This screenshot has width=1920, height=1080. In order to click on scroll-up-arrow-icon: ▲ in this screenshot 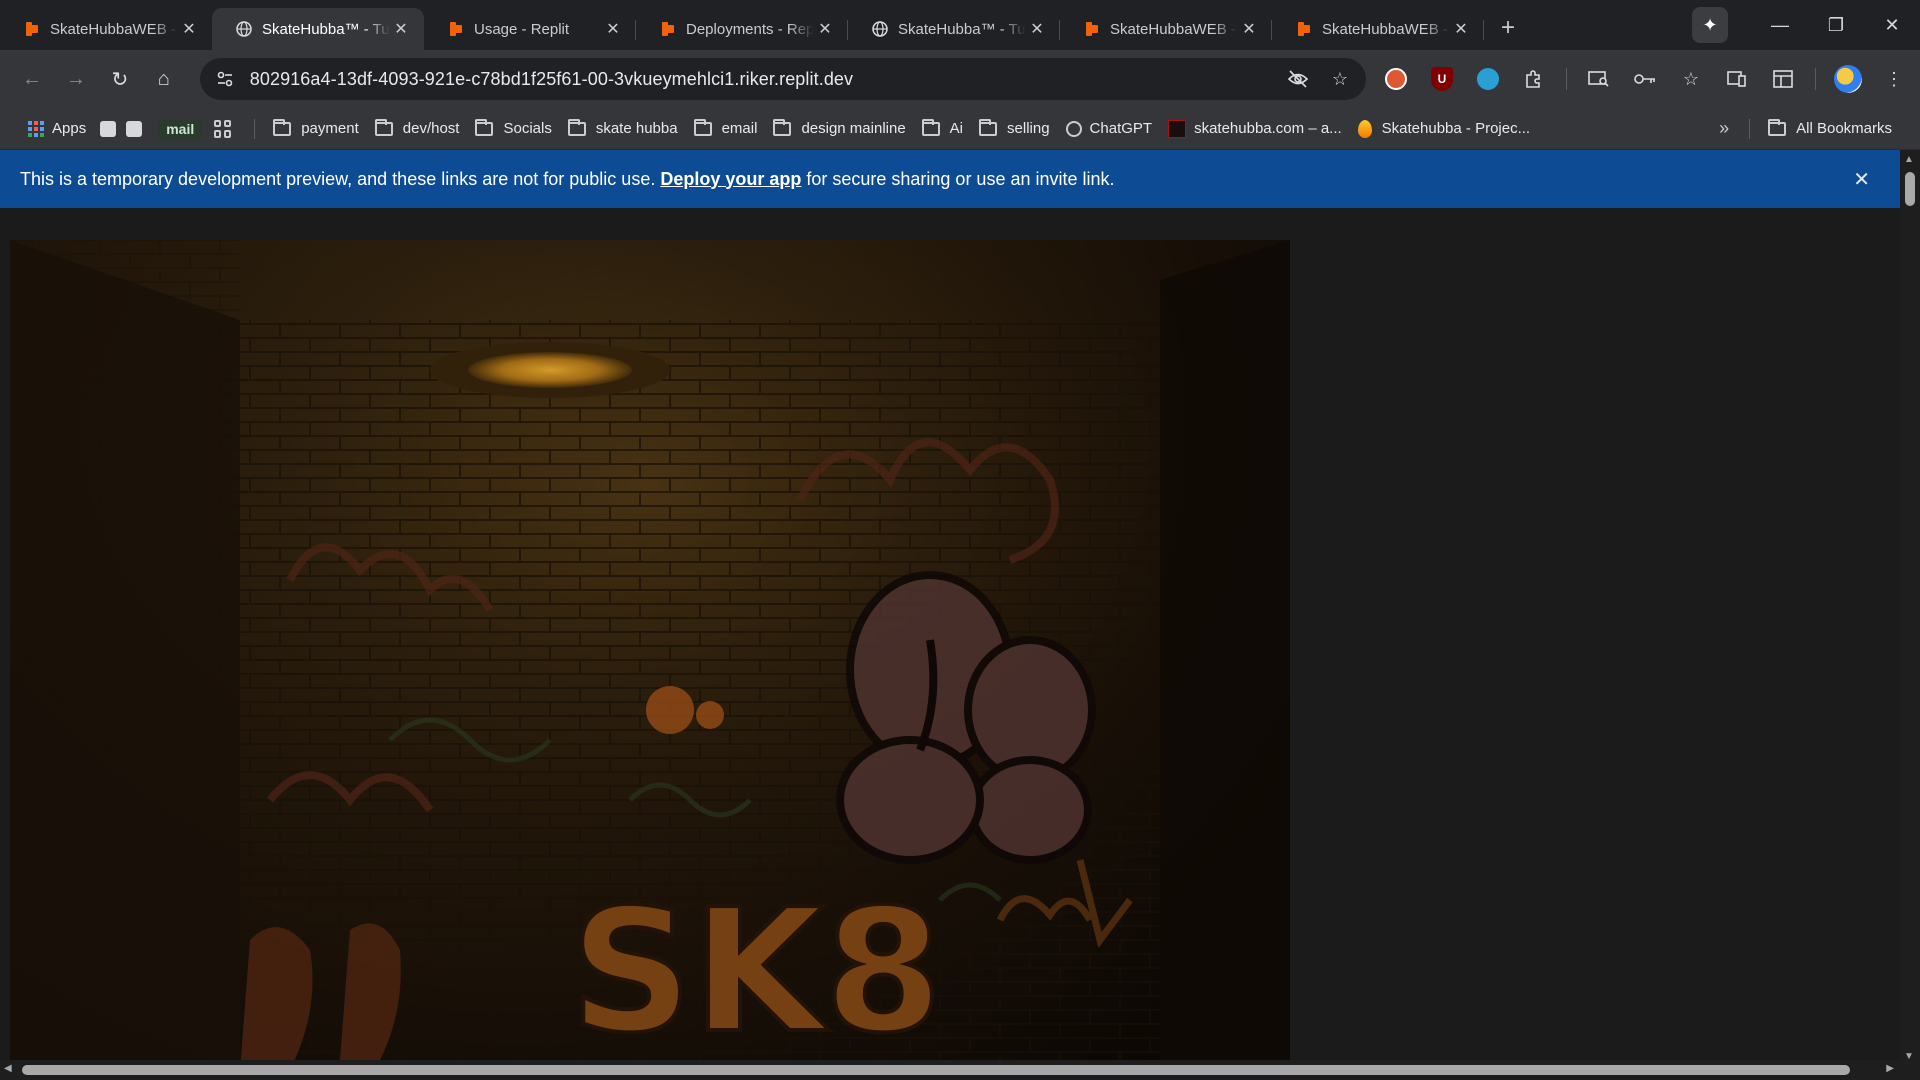, I will do `click(1909, 159)`.